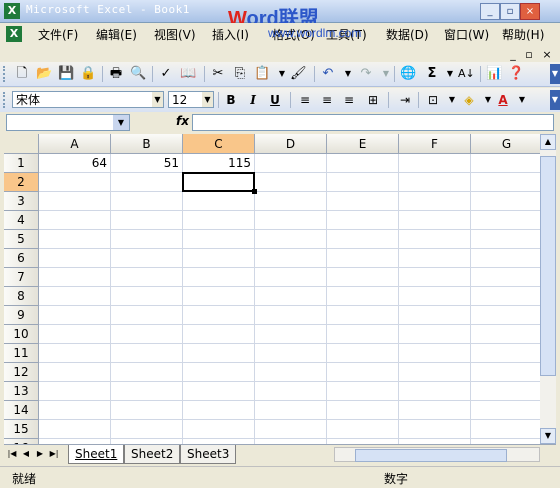  I want to click on cell-a2, so click(75, 182).